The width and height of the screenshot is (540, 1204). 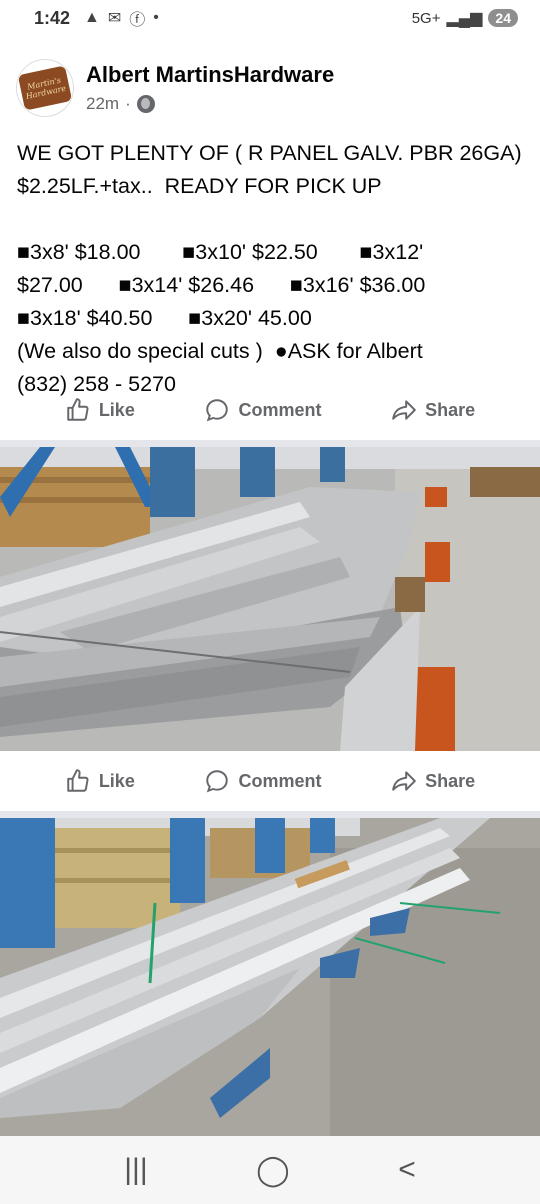 I want to click on avatar: Martin's Hardware, so click(x=45, y=88).